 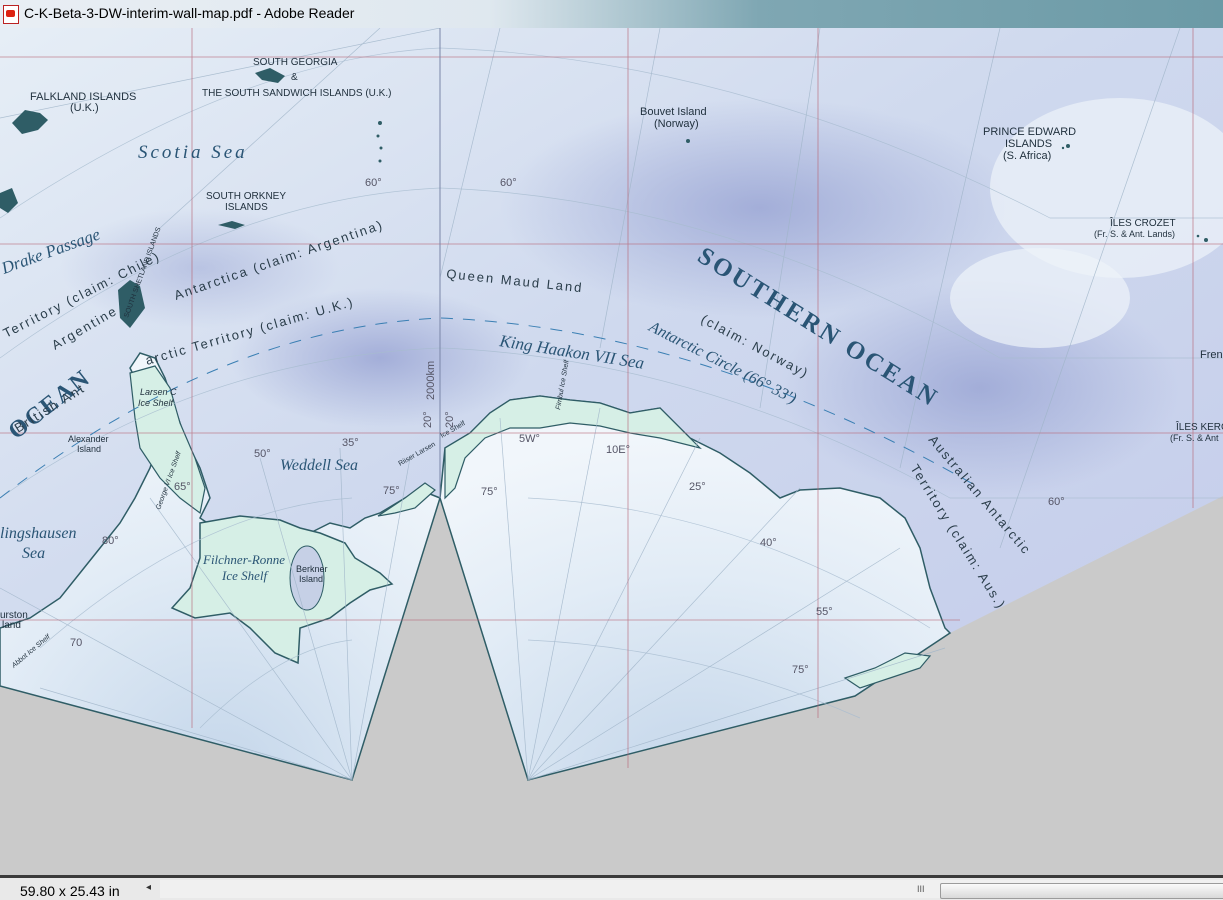 I want to click on grid-lat80: 80°, so click(x=110, y=541).